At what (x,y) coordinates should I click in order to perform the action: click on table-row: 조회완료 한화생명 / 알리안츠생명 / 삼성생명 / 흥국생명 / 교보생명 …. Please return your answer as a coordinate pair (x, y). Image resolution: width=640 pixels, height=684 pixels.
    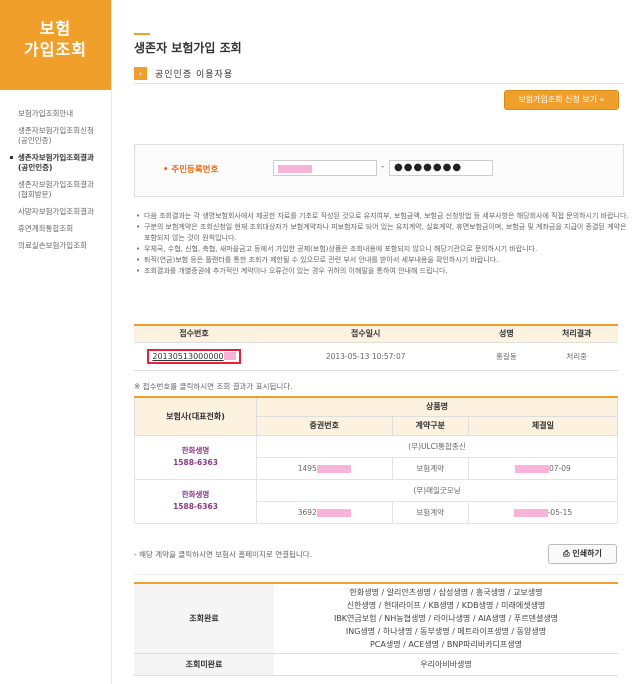
    Looking at the image, I should click on (376, 618).